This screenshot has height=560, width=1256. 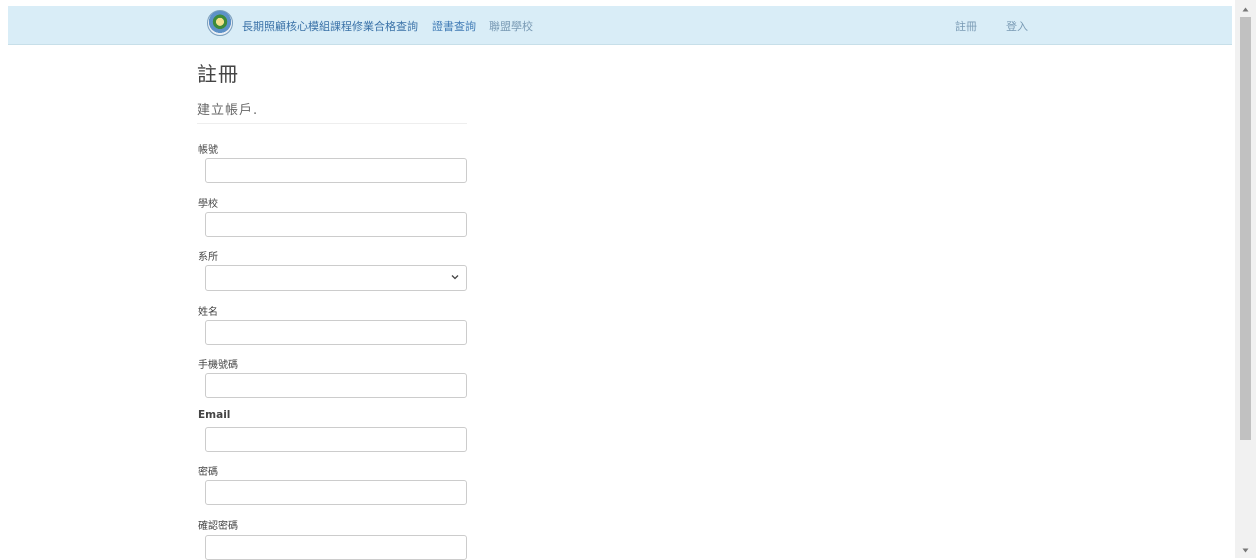 What do you see at coordinates (208, 472) in the screenshot?
I see `password-label: 密碼` at bounding box center [208, 472].